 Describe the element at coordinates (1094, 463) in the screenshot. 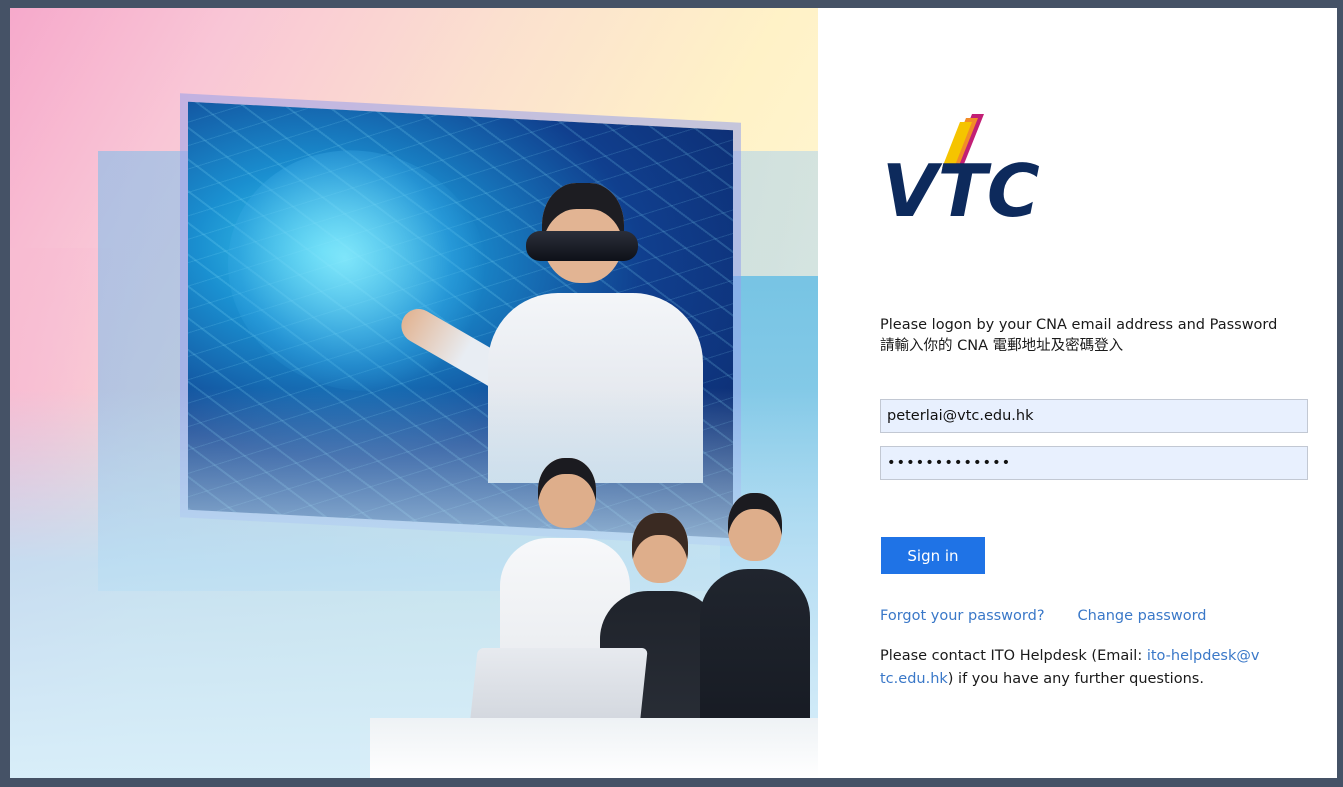

I see `password-input` at that location.